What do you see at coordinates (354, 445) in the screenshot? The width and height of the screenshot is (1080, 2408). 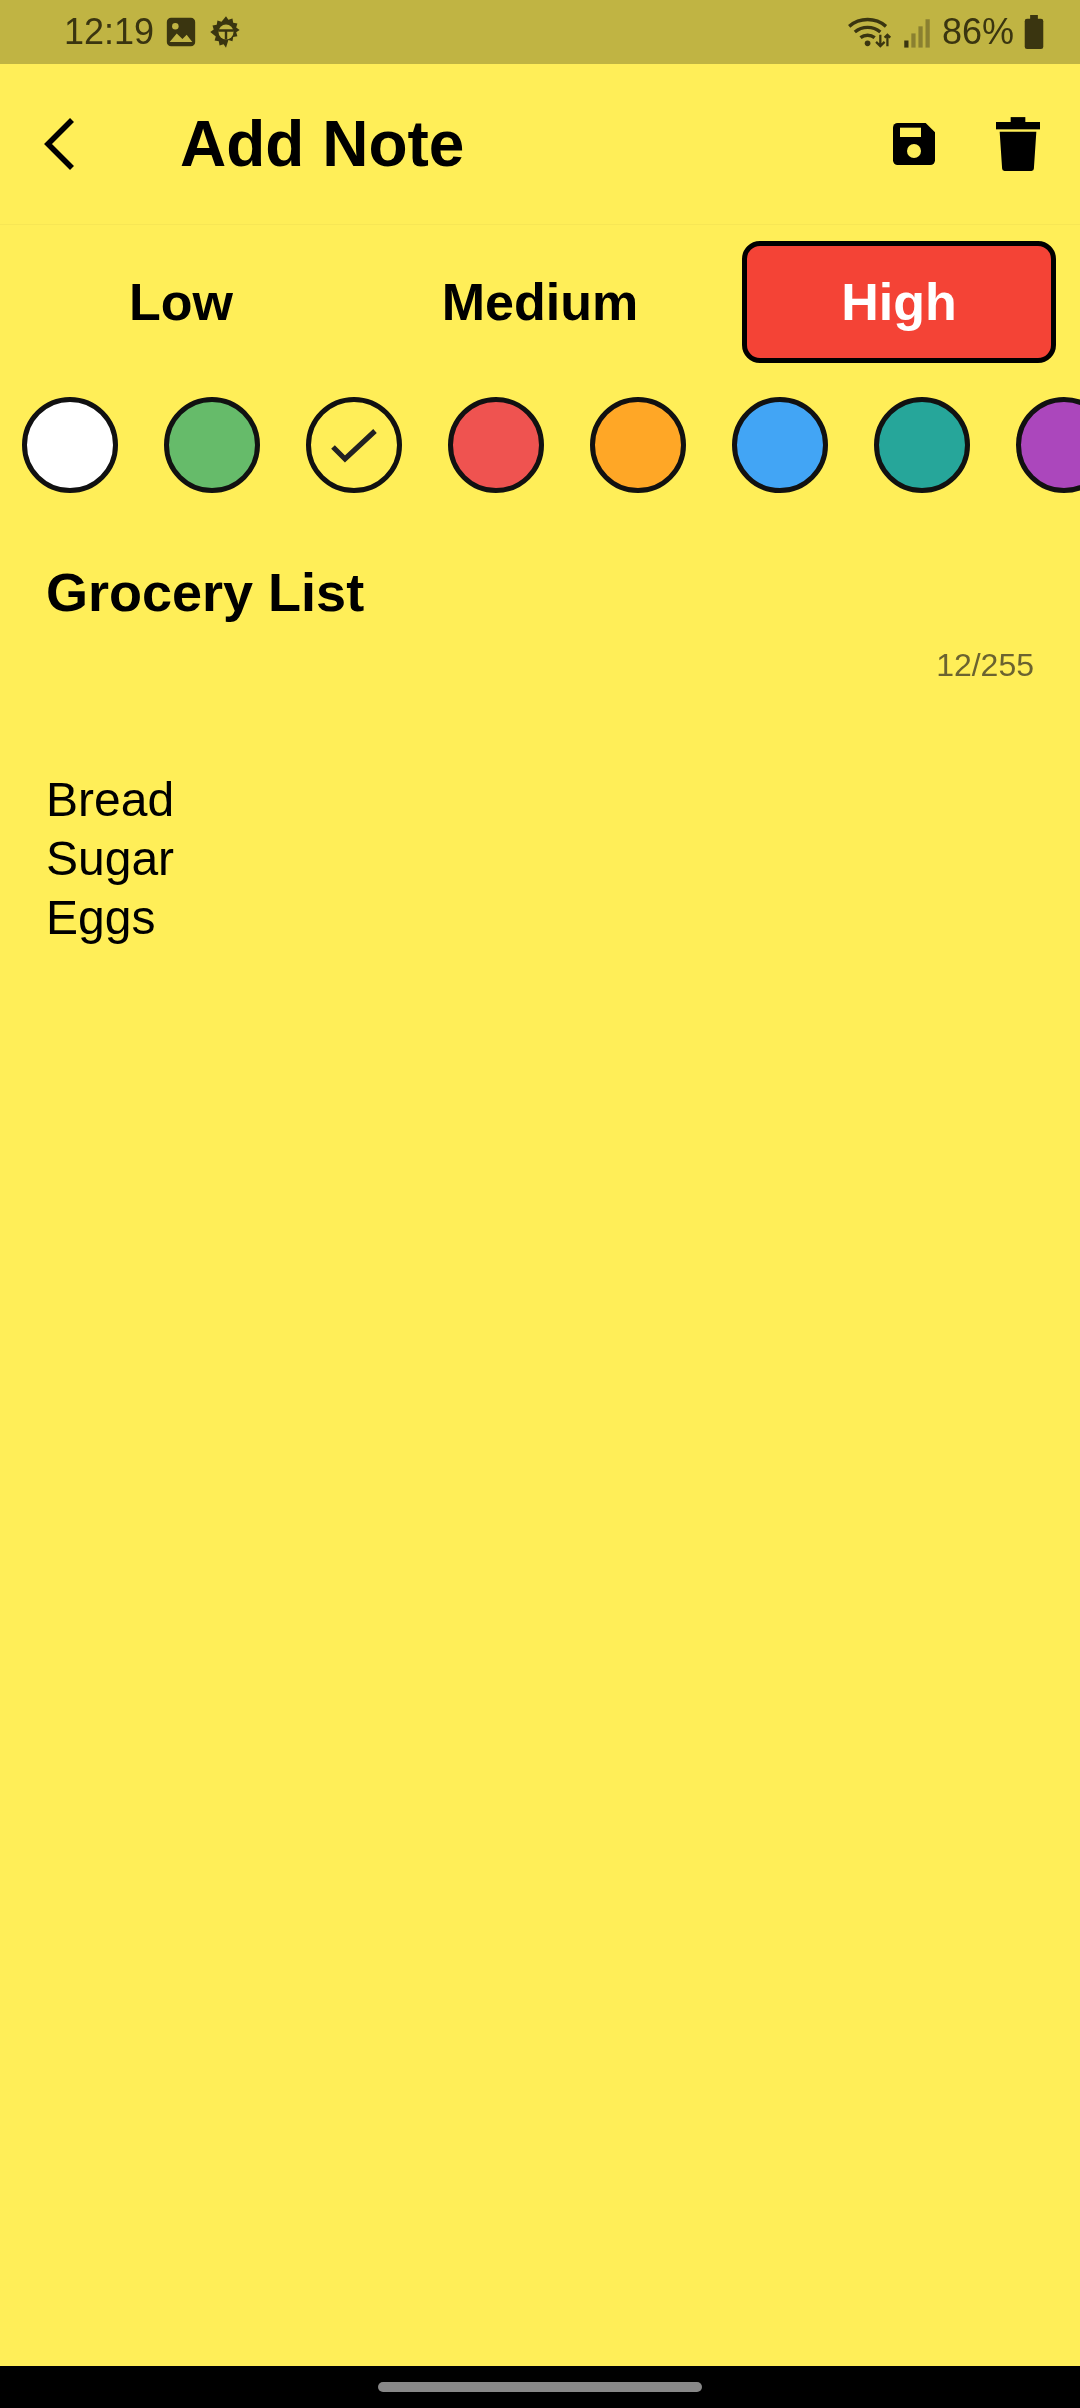 I see `check-icon` at bounding box center [354, 445].